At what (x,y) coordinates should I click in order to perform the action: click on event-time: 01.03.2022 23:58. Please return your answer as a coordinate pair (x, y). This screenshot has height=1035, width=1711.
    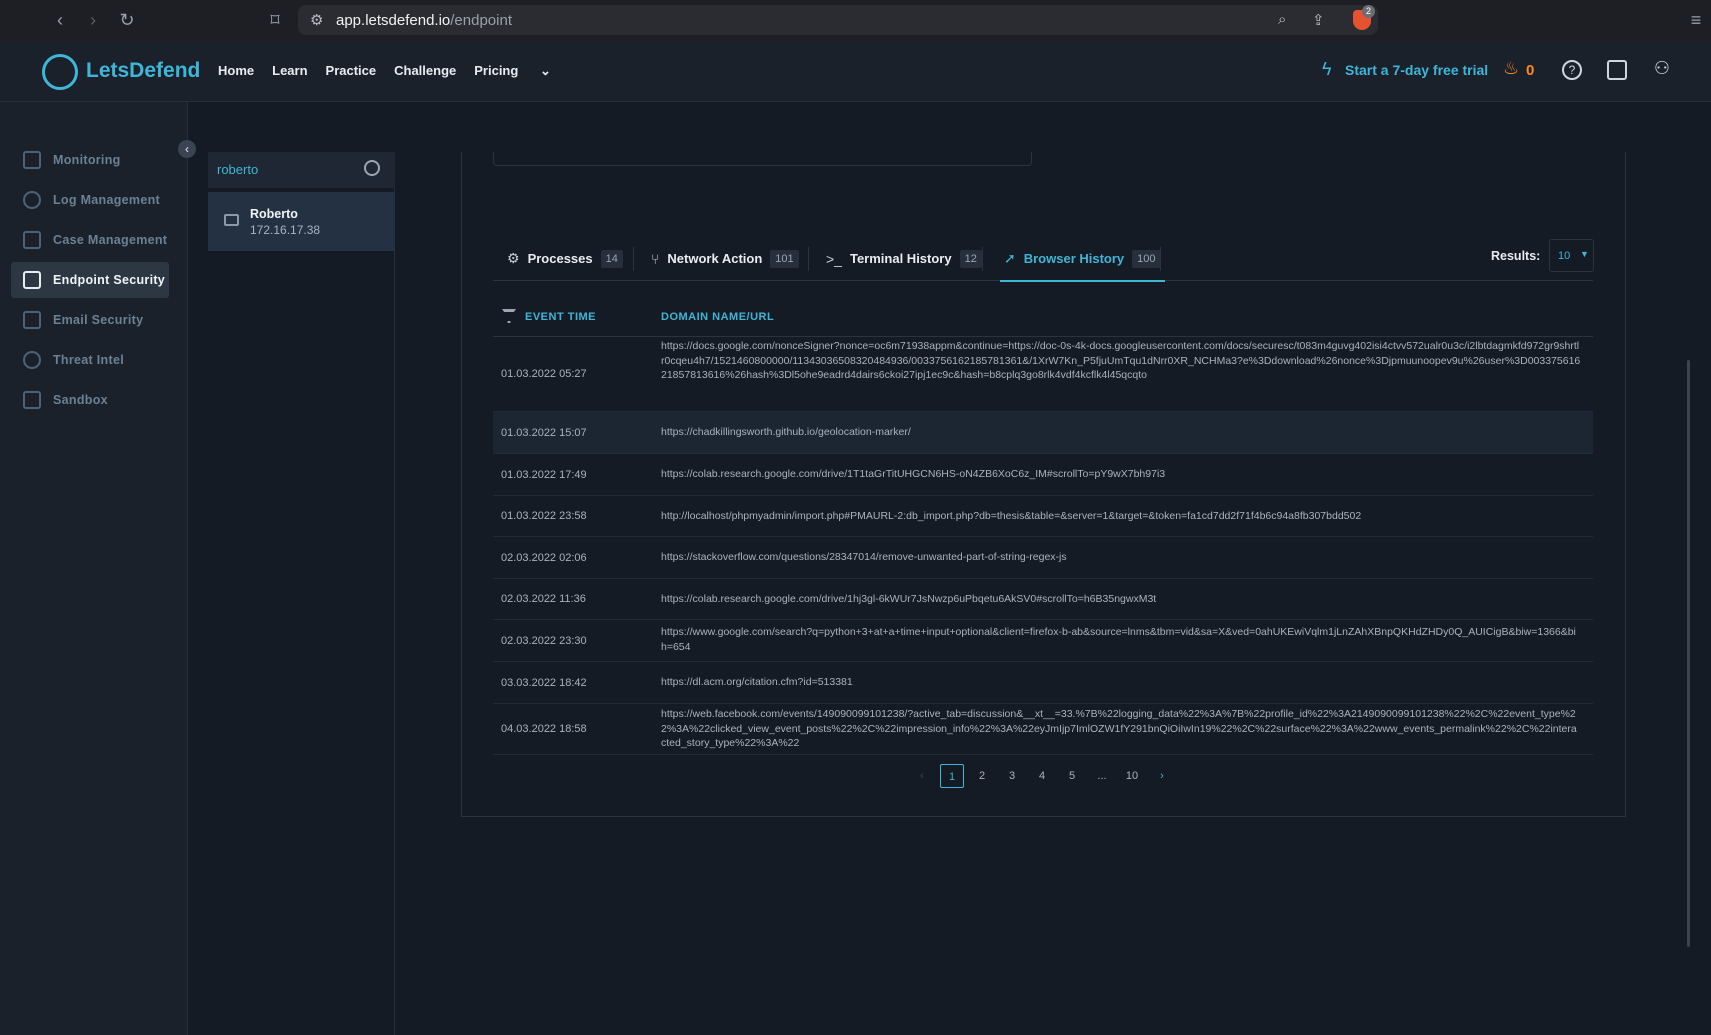
    Looking at the image, I should click on (544, 516).